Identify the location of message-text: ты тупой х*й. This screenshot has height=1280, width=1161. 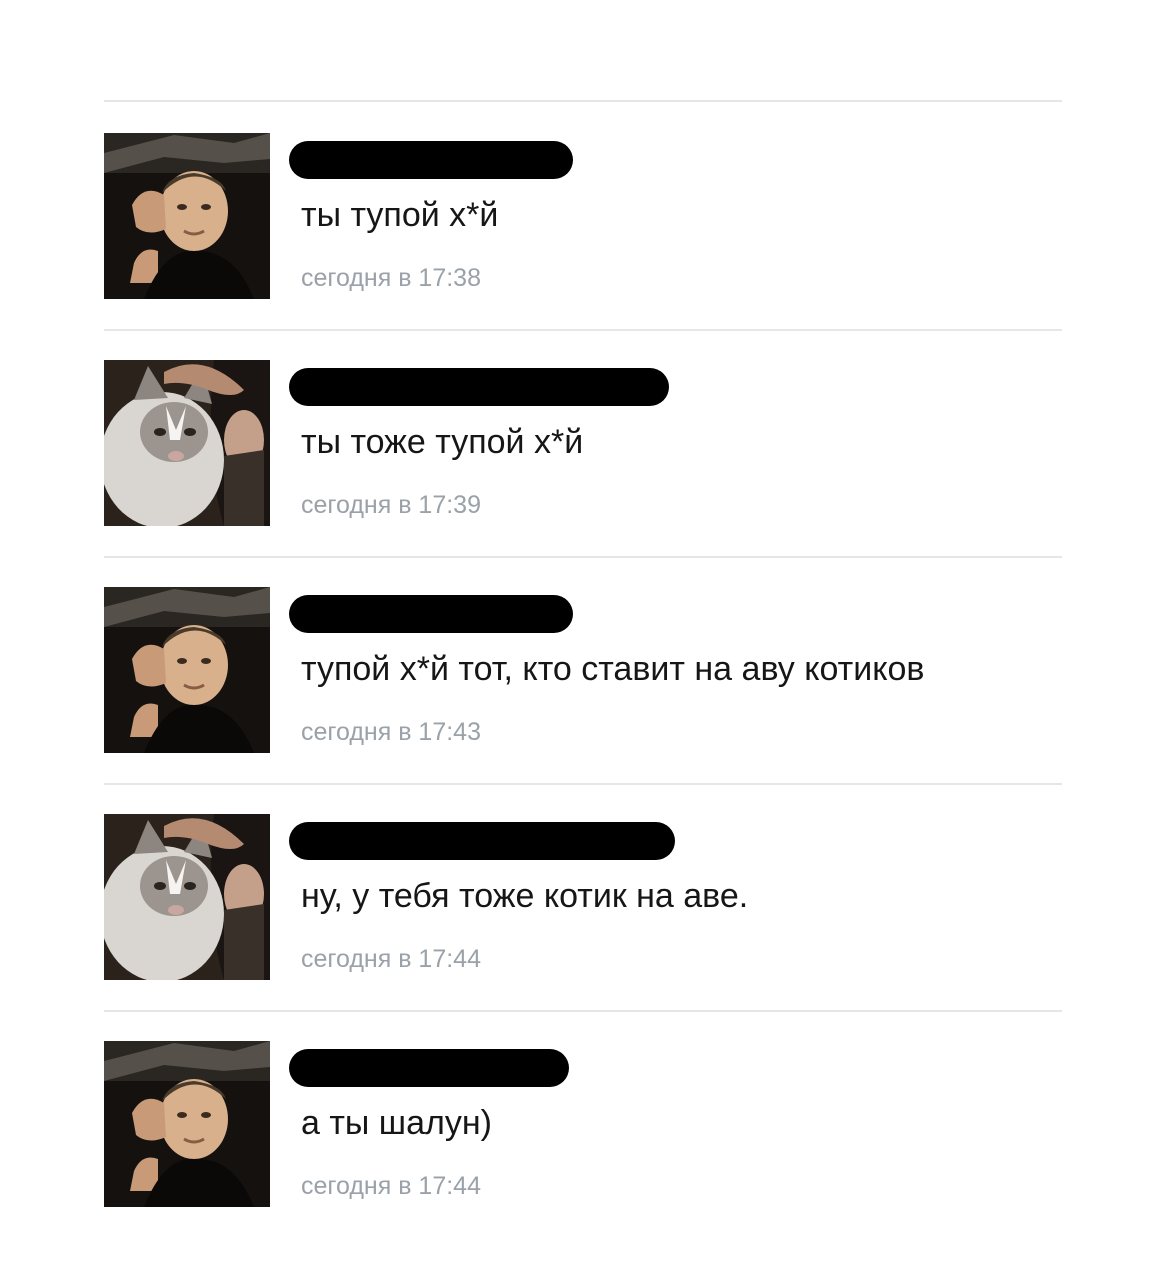
(400, 215).